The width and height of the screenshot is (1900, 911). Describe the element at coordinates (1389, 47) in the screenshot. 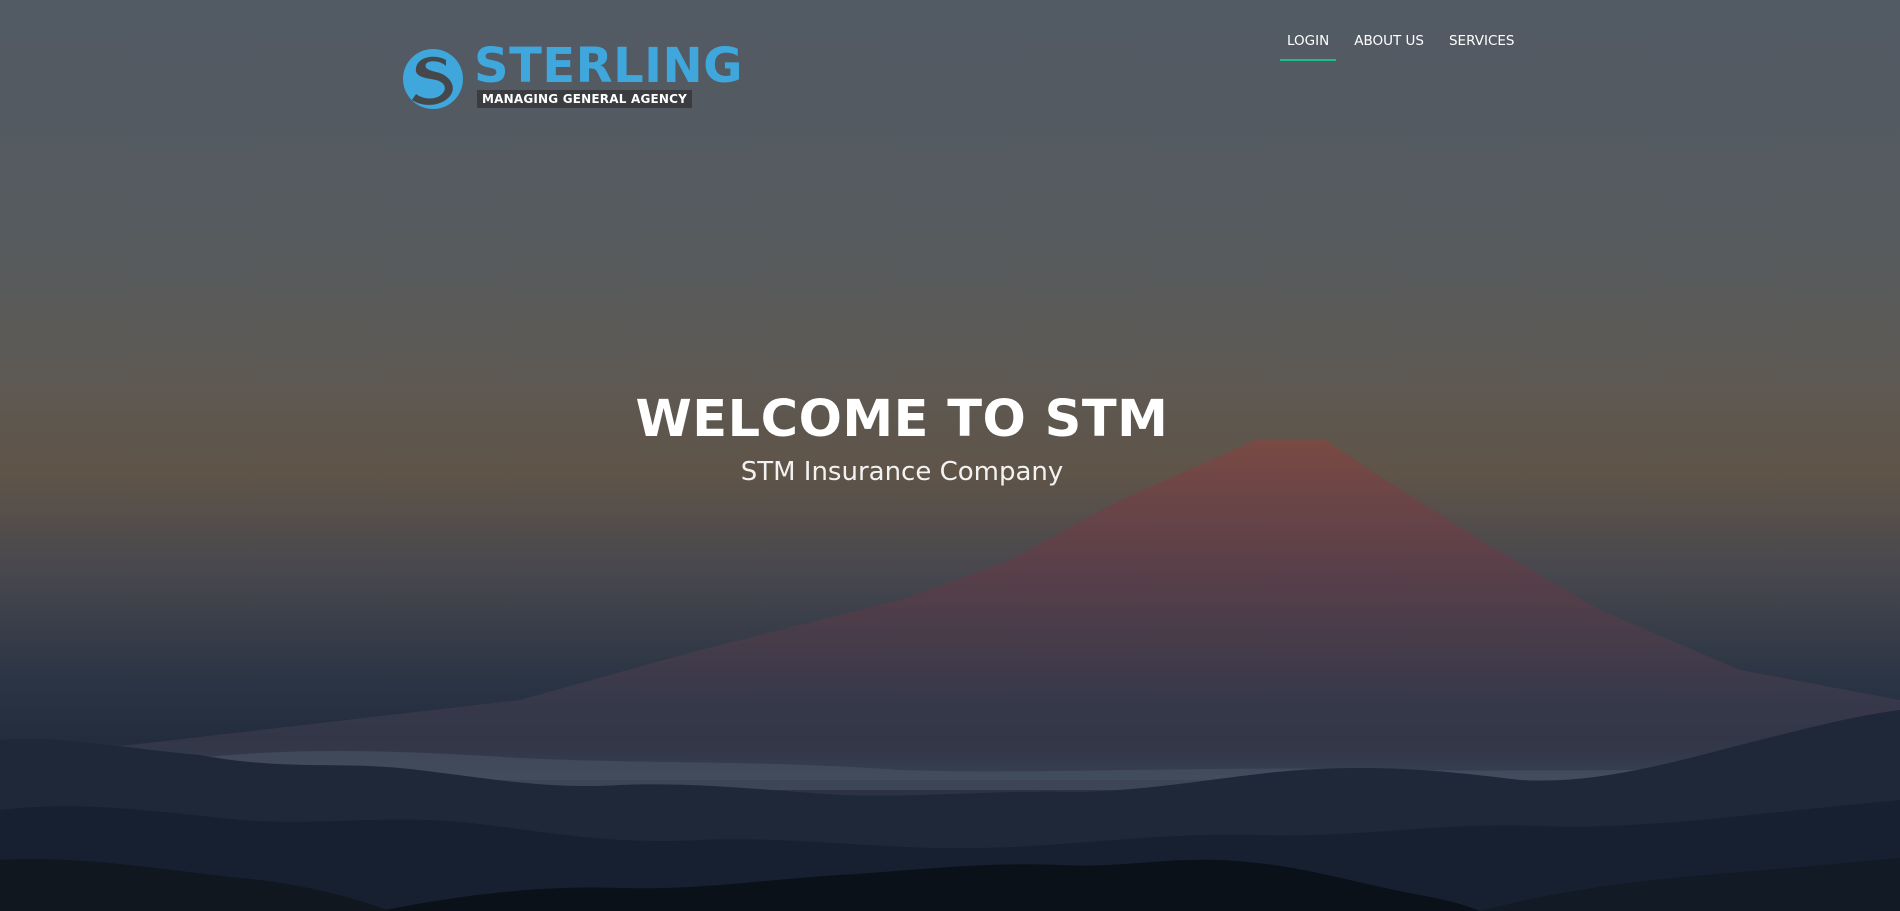

I see `nav-item-about-us: ABOUT US` at that location.